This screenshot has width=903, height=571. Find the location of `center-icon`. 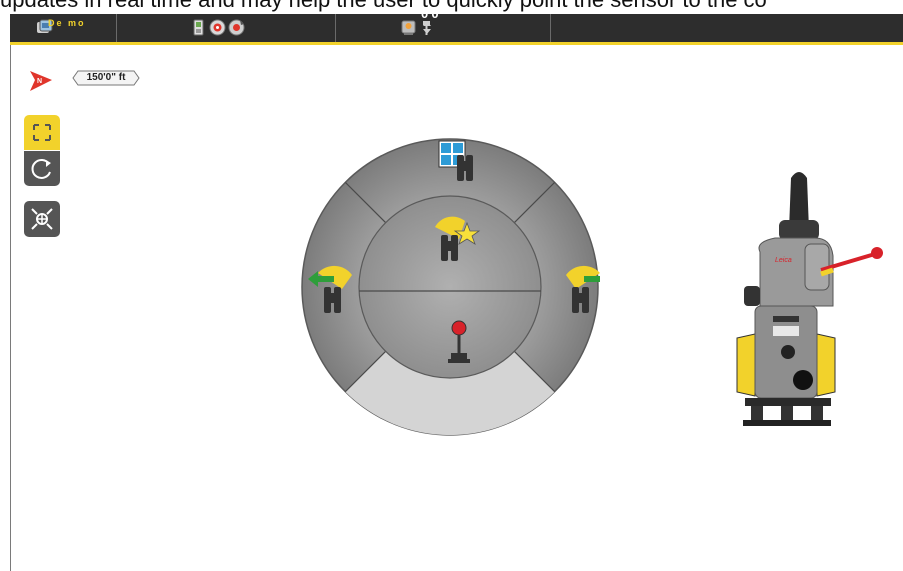

center-icon is located at coordinates (42, 219).